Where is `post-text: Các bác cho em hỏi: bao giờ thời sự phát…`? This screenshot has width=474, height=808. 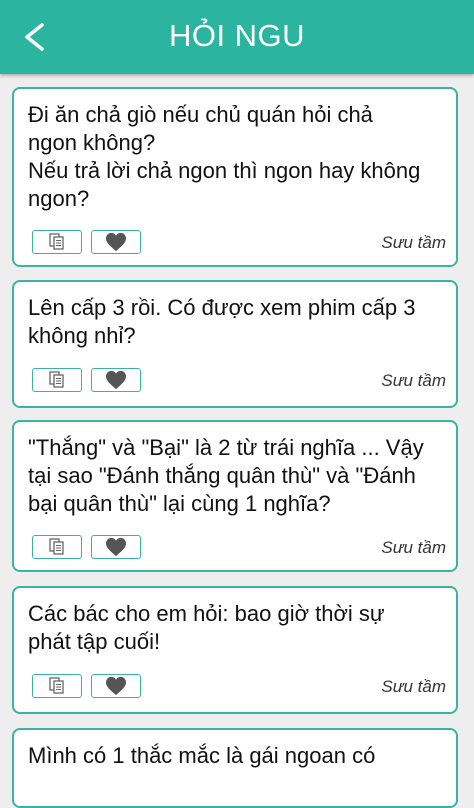
post-text: Các bác cho em hỏi: bao giờ thời sự phát… is located at coordinates (206, 627).